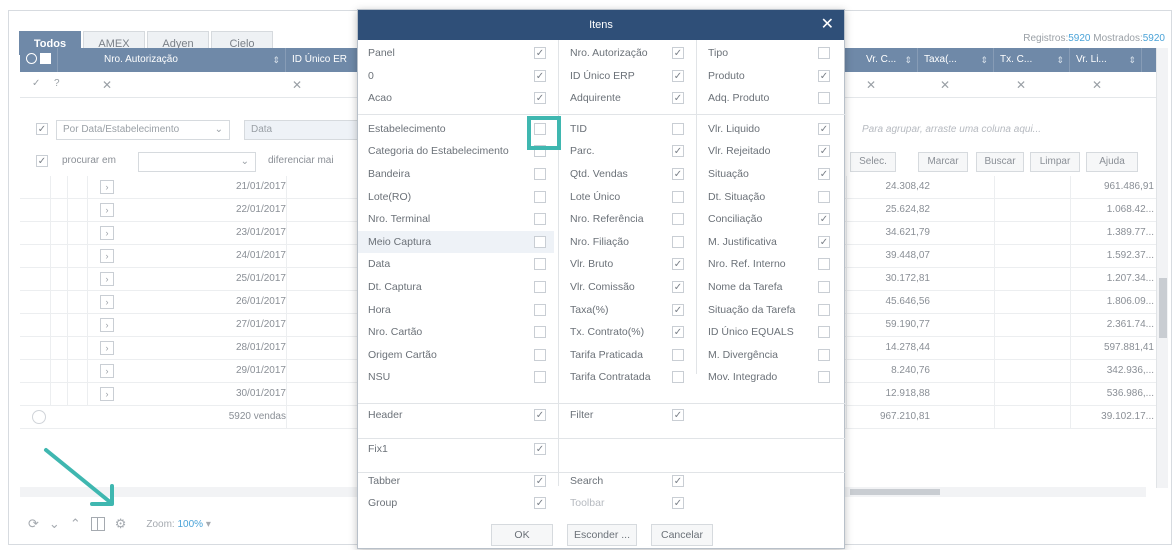  I want to click on column-option-conciliacao: Conciliação, so click(767, 219).